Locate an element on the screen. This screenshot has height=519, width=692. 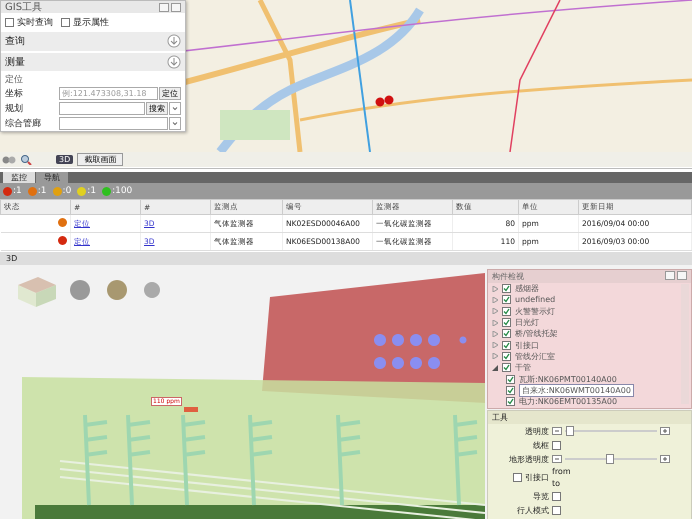
from-label: from is located at coordinates (562, 471).